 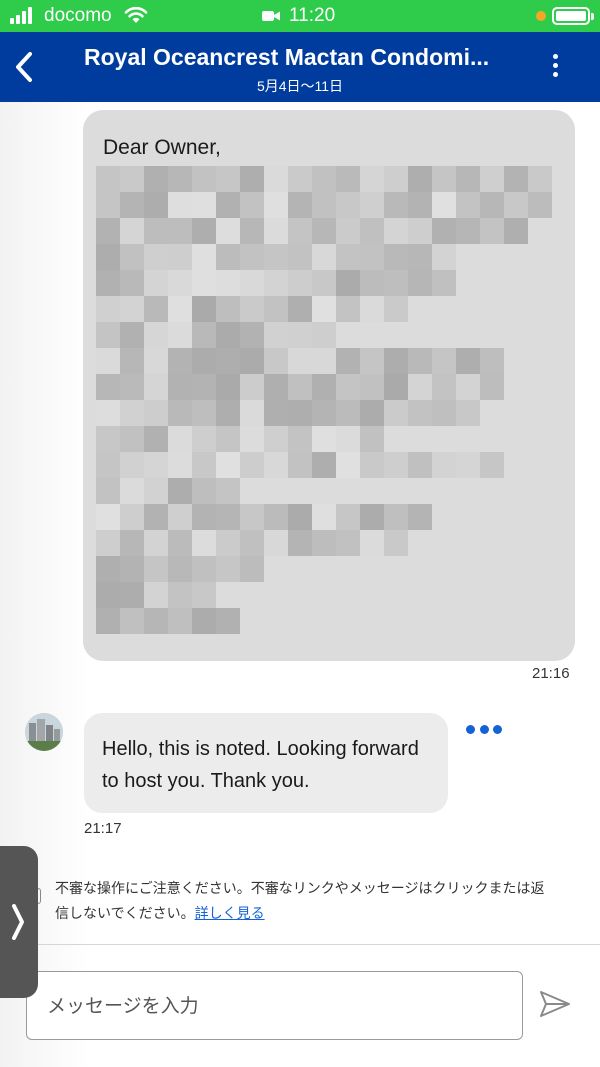 I want to click on recording-dot, so click(x=541, y=16).